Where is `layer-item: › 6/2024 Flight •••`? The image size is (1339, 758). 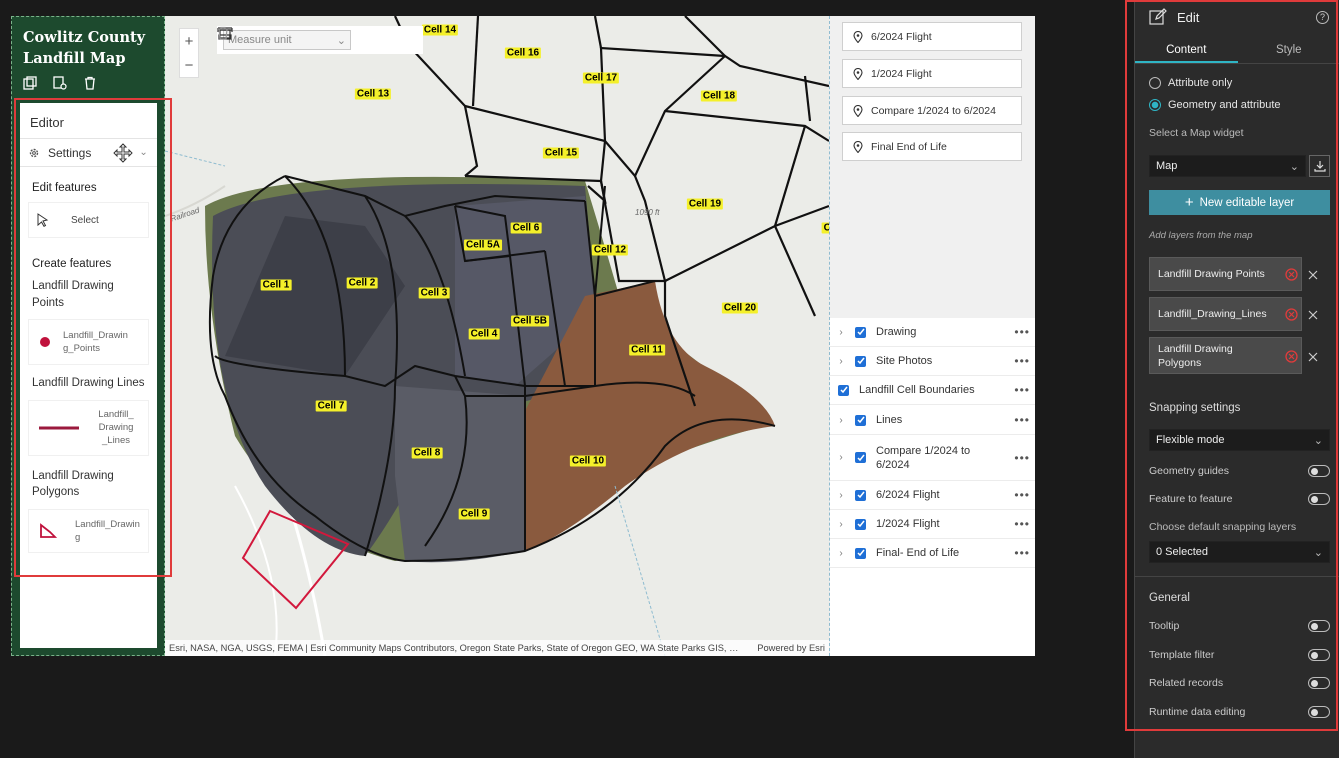
layer-item: › 6/2024 Flight ••• is located at coordinates (932, 495).